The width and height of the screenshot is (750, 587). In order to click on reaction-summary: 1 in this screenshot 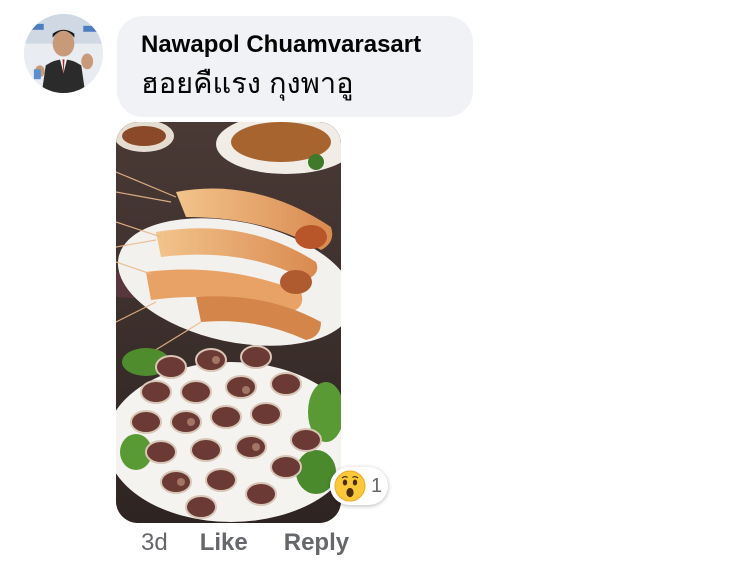, I will do `click(359, 486)`.